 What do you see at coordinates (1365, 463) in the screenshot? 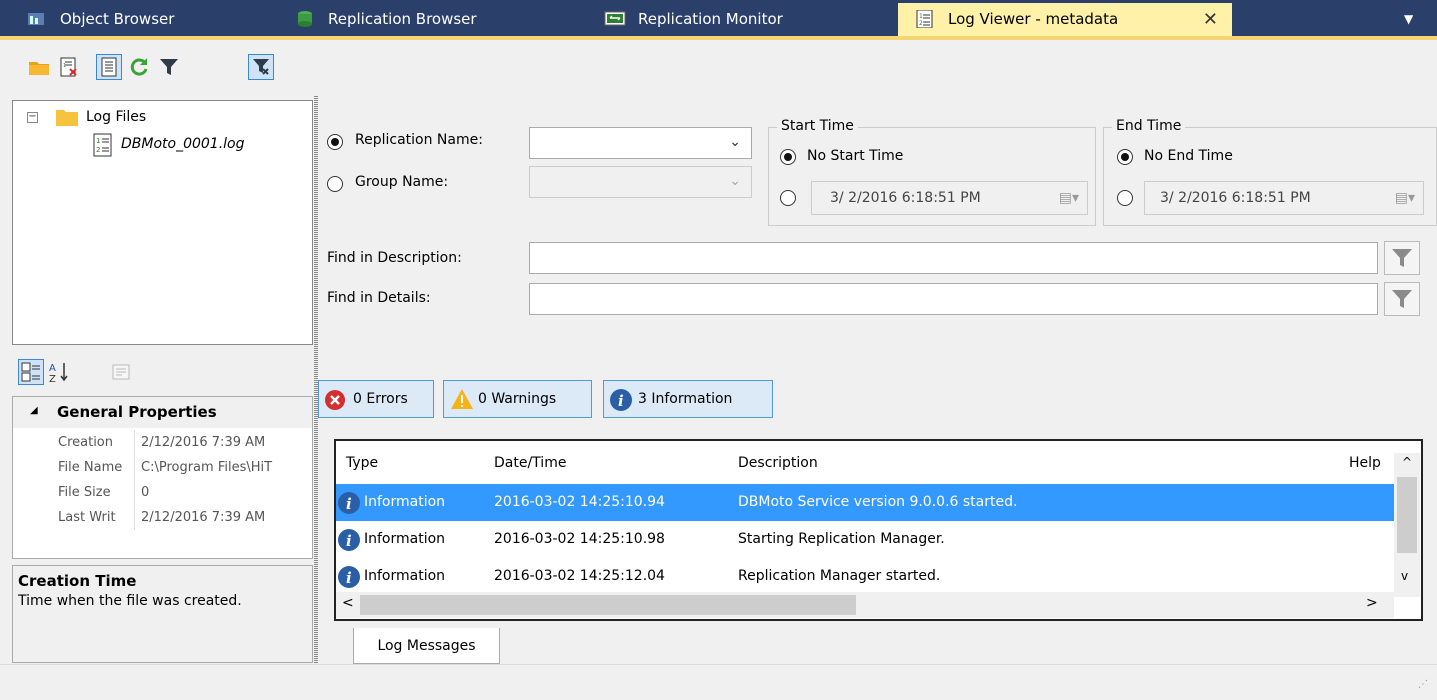
I see `column-header-help: Help` at bounding box center [1365, 463].